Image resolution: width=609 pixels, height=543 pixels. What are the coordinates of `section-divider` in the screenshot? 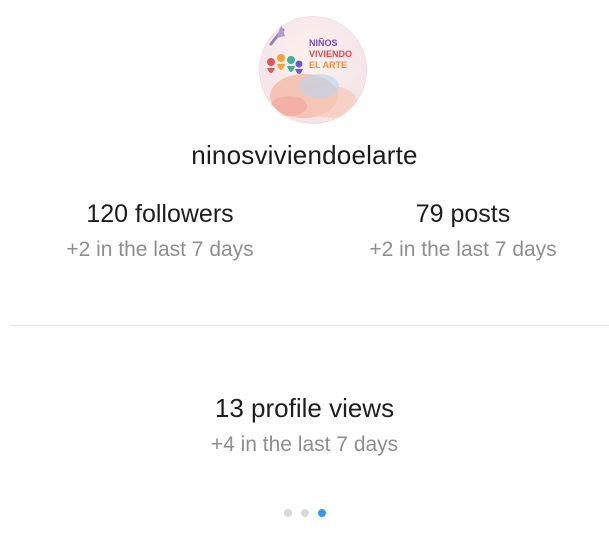 It's located at (309, 325).